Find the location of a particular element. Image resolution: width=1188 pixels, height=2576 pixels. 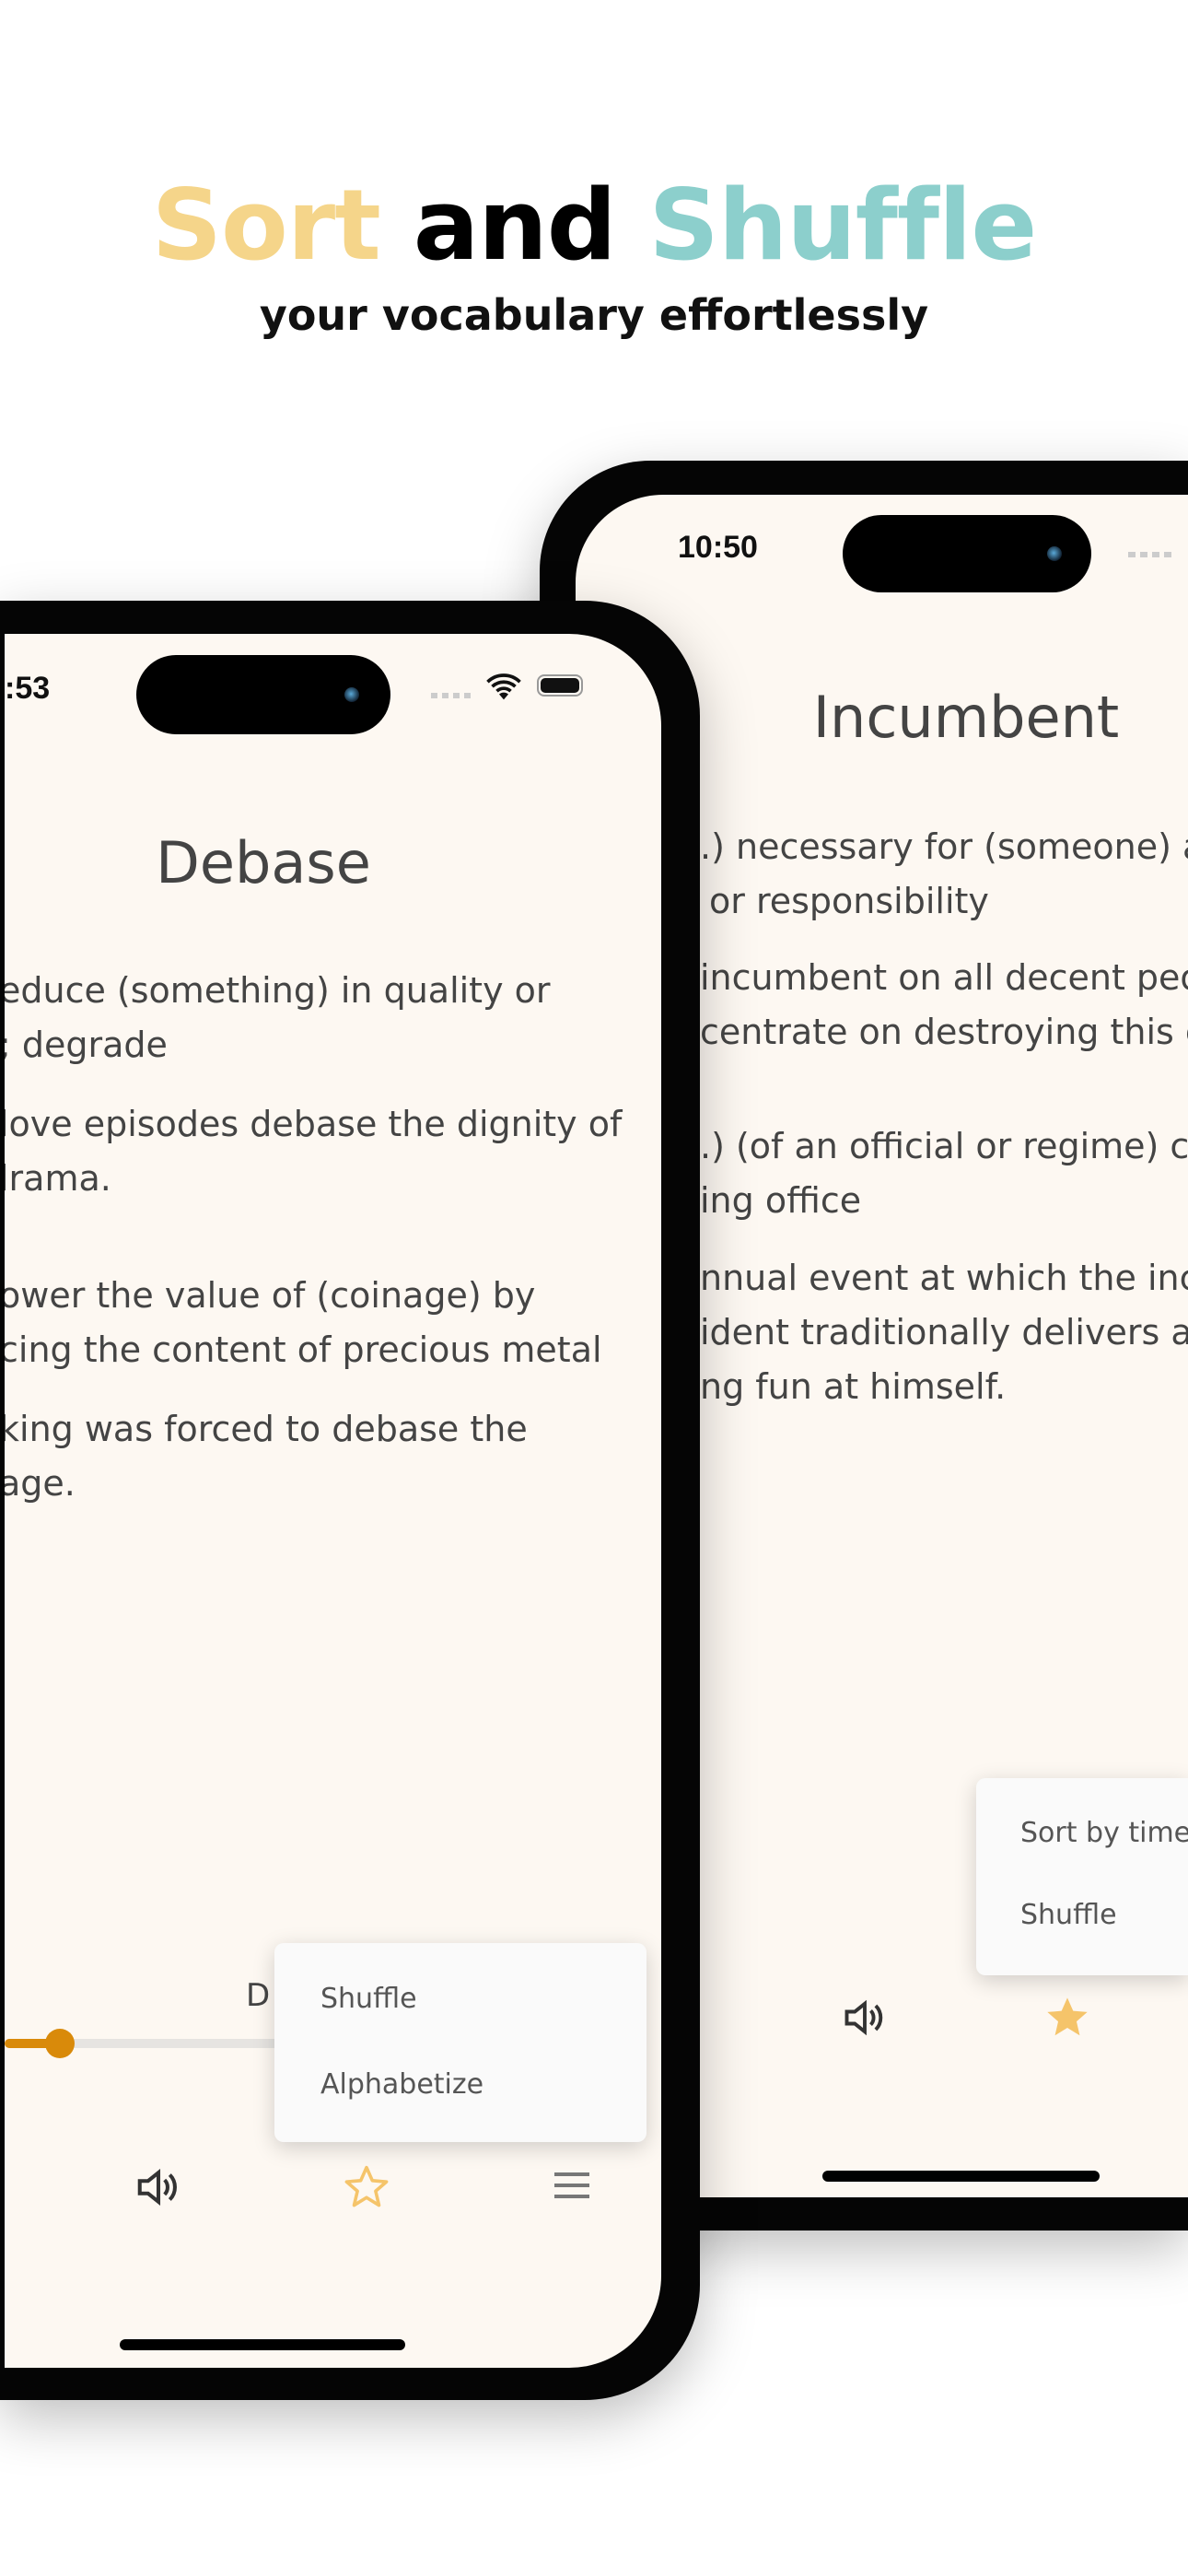

definition-line: ng fun at himself. is located at coordinates (853, 1386).